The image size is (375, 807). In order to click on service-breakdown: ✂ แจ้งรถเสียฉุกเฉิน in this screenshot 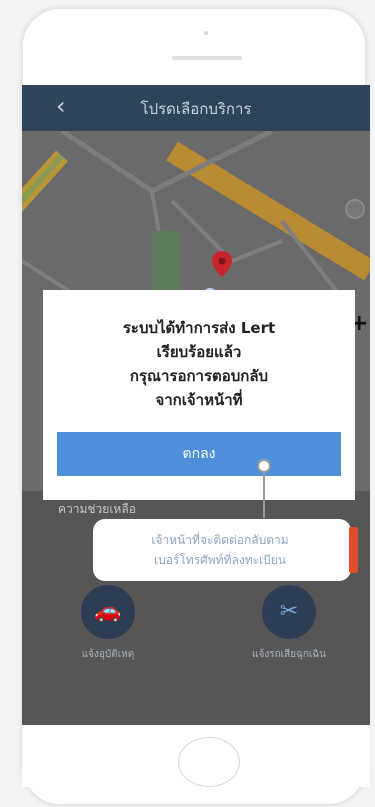, I will do `click(289, 623)`.